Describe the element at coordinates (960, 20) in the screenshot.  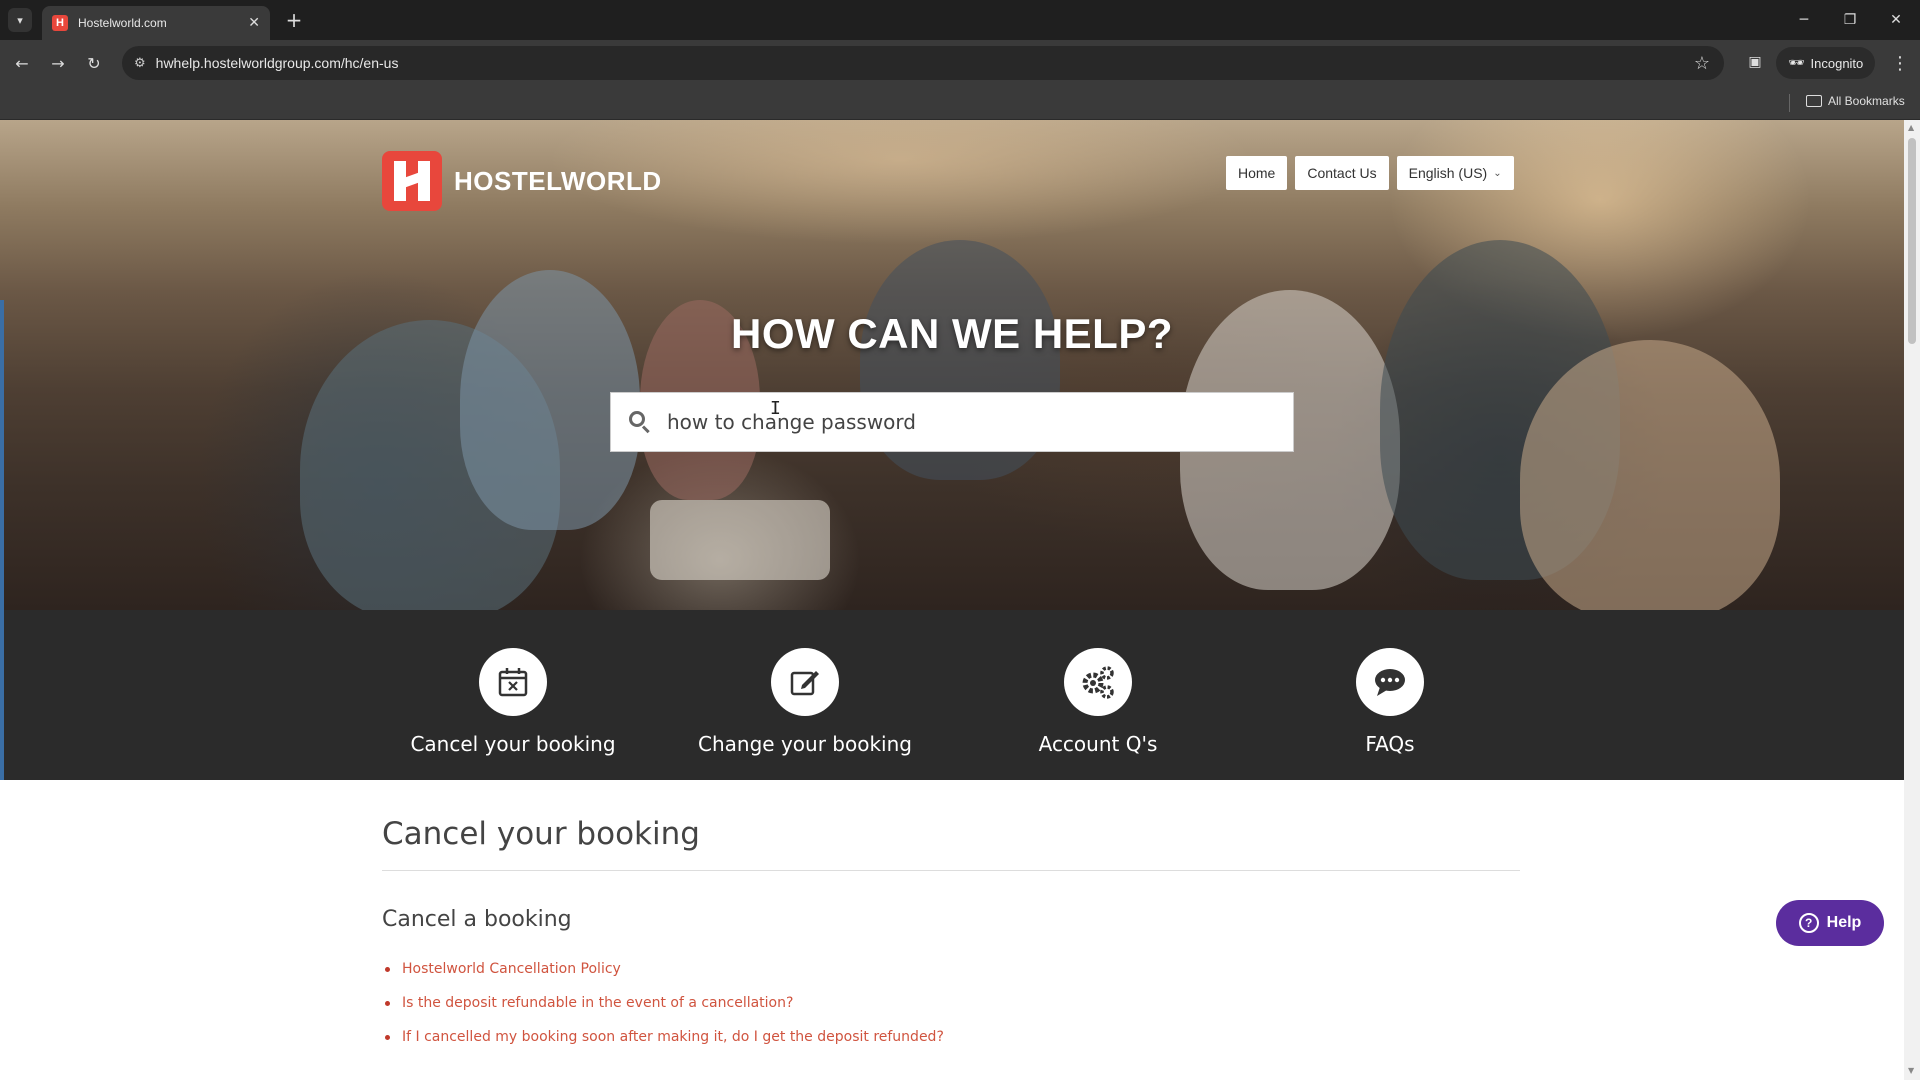
I see `browser-tabstrip: ▾ H Hostelworld.com ✕ + ─ ❐ ✕` at that location.